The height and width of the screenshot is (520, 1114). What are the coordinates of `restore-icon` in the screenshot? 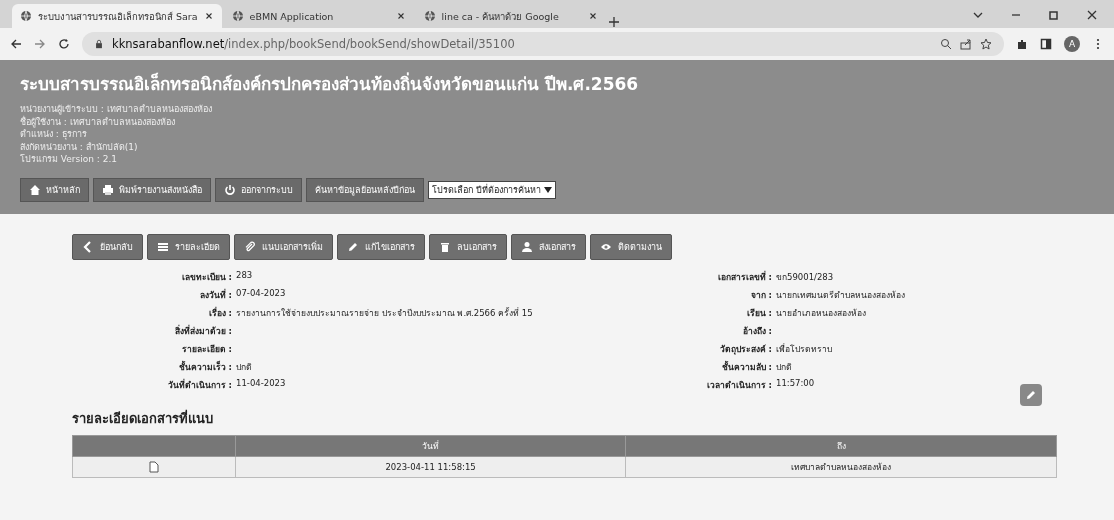 It's located at (1054, 15).